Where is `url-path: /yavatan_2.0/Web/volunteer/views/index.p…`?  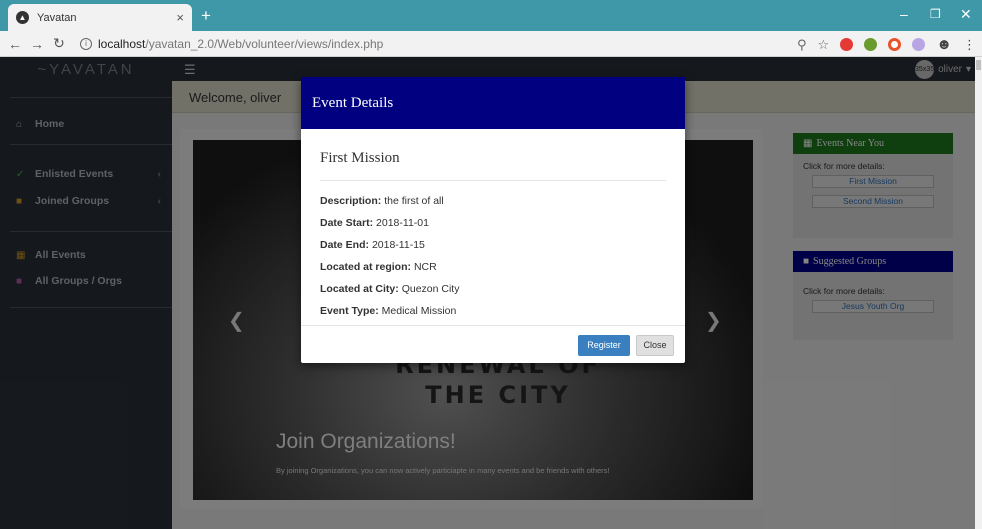 url-path: /yavatan_2.0/Web/volunteer/views/index.p… is located at coordinates (264, 43).